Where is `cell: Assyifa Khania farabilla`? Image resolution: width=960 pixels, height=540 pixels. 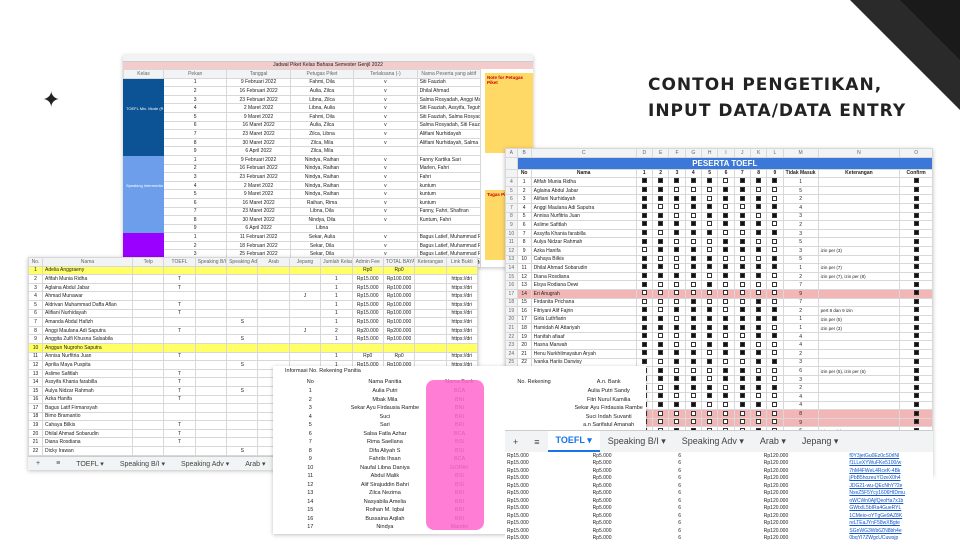 cell: Assyifa Khania farabilla is located at coordinates (87, 382).